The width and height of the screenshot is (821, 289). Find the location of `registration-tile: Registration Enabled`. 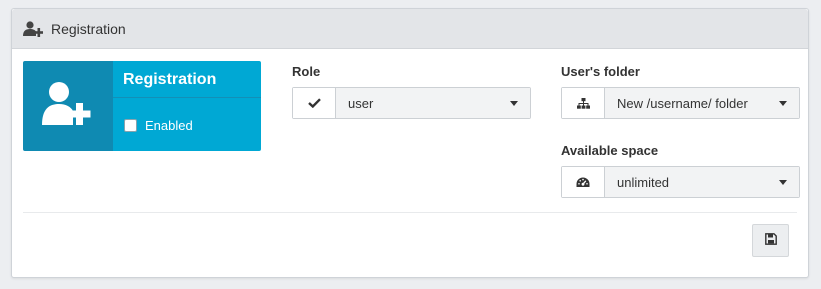

registration-tile: Registration Enabled is located at coordinates (142, 106).